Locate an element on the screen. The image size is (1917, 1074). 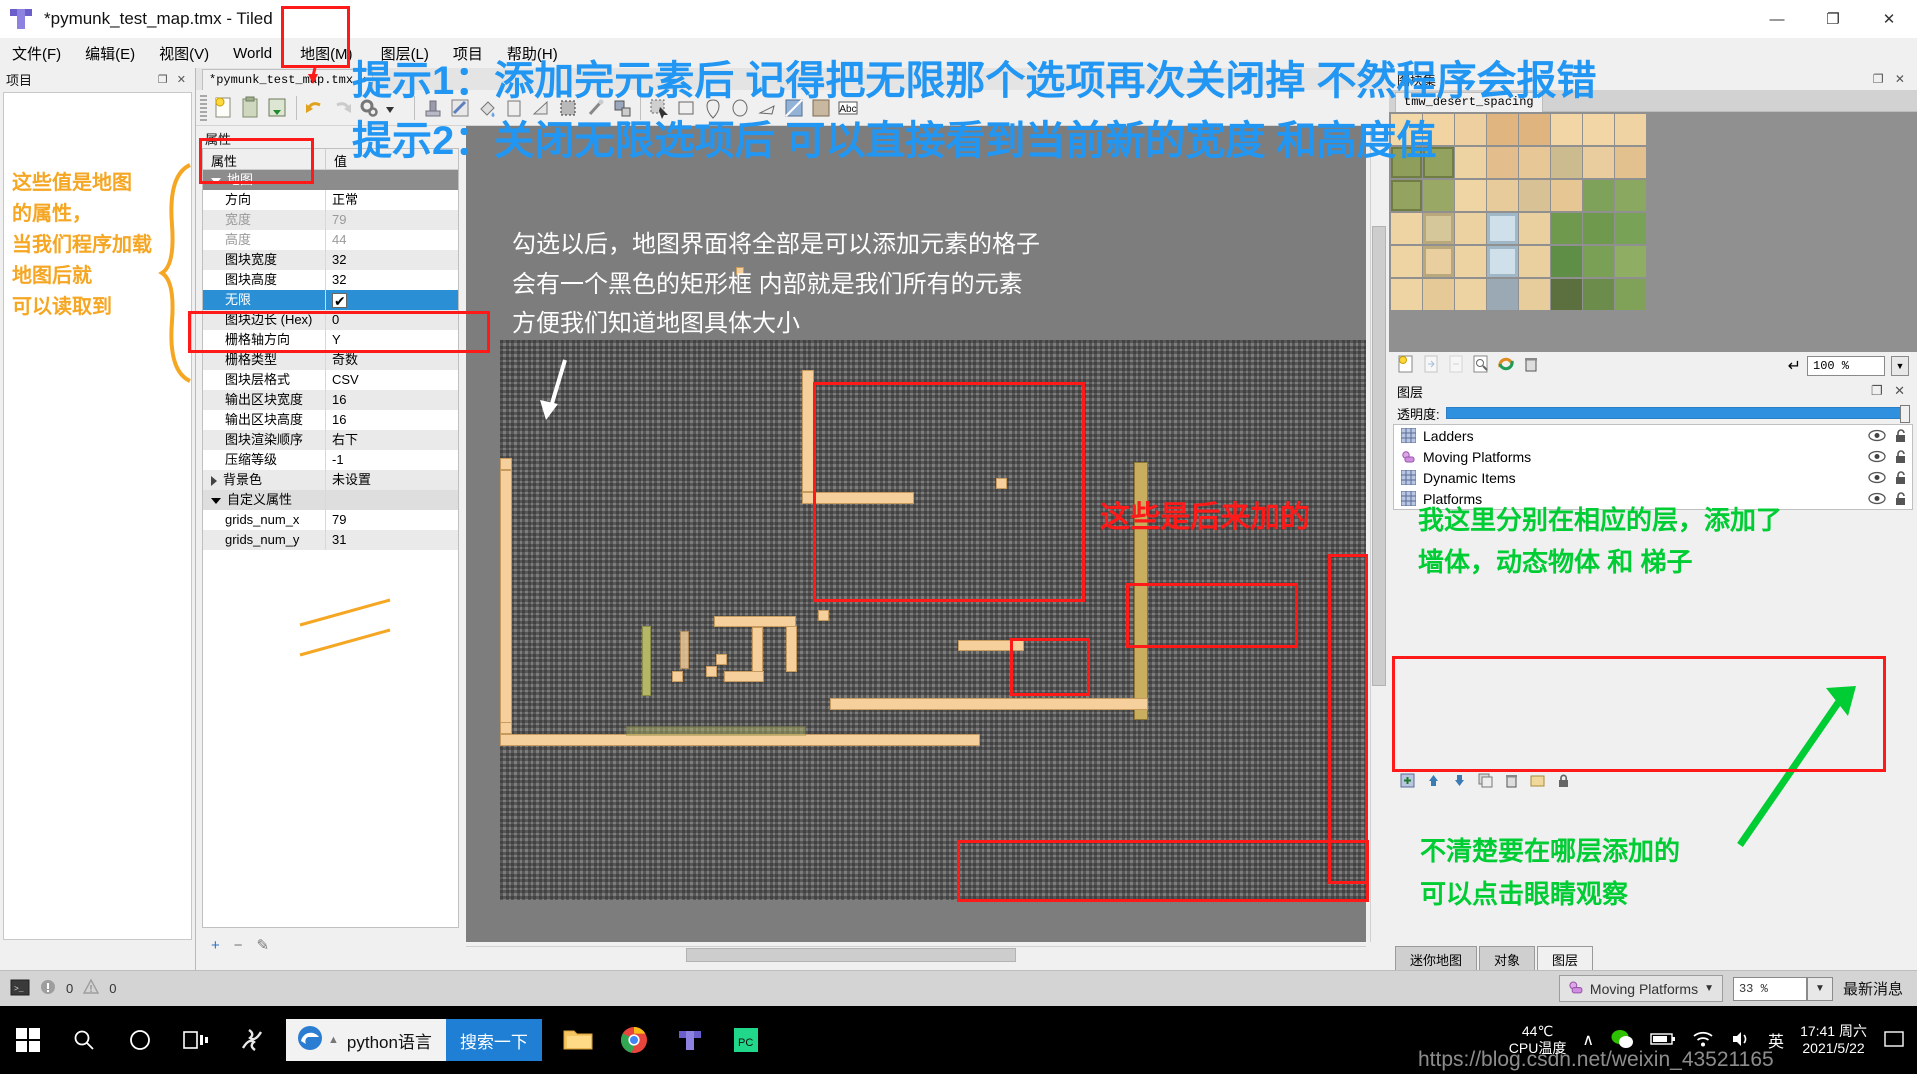
infinite-checkbox is located at coordinates (339, 300).